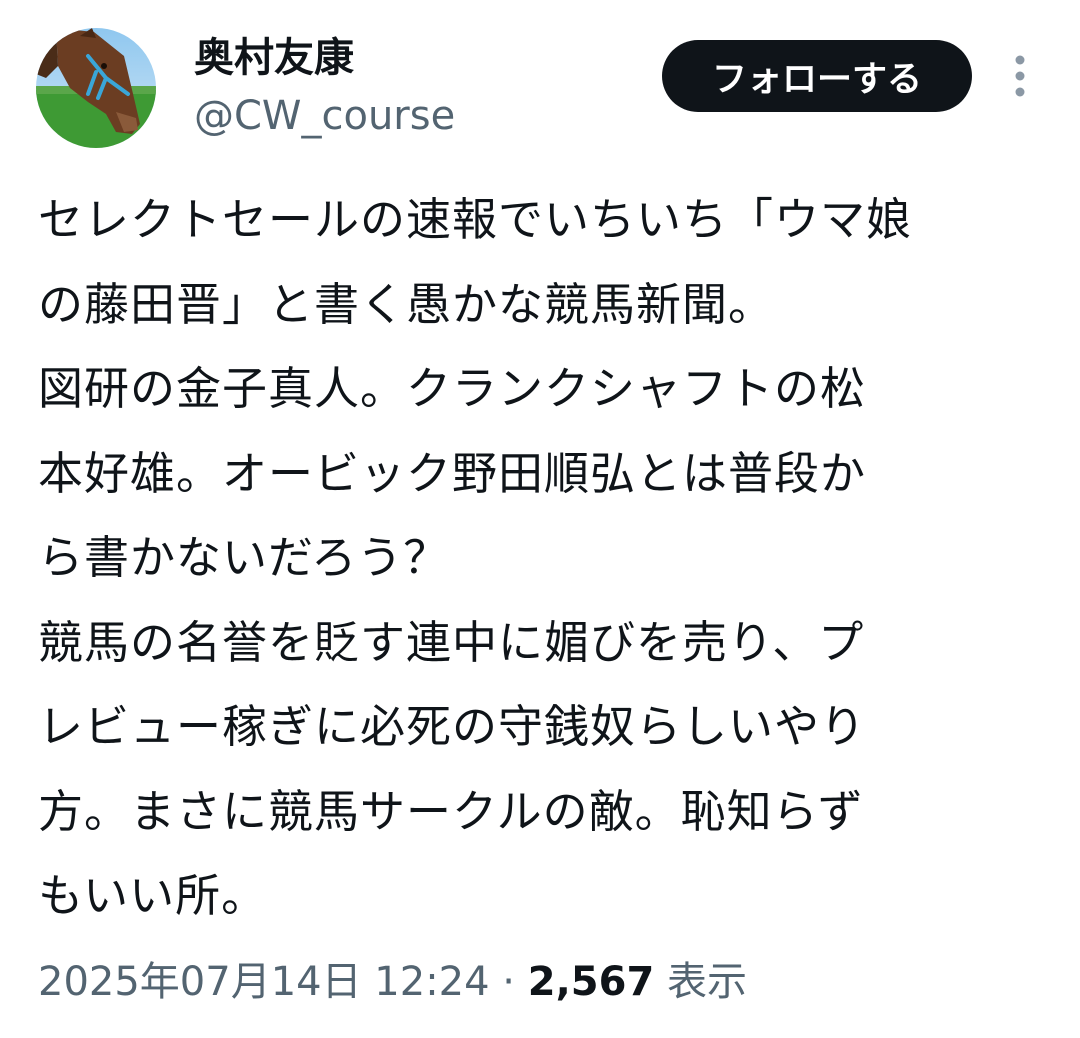  I want to click on horse-avatar-image, so click(96, 88).